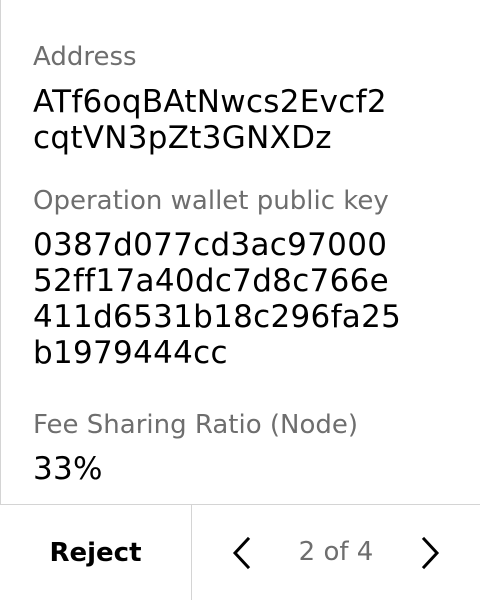 This screenshot has height=600, width=480. I want to click on address-line: ATf6oqBAtNwcs2Evcf2, so click(210, 102).